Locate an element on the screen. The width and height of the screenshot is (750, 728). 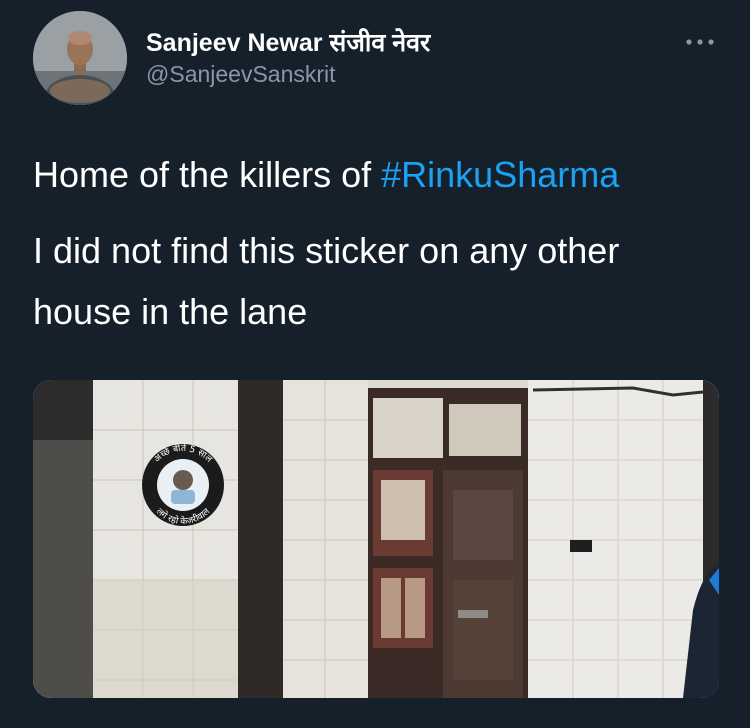
hashtag-link: #RinkuSharma is located at coordinates (500, 174).